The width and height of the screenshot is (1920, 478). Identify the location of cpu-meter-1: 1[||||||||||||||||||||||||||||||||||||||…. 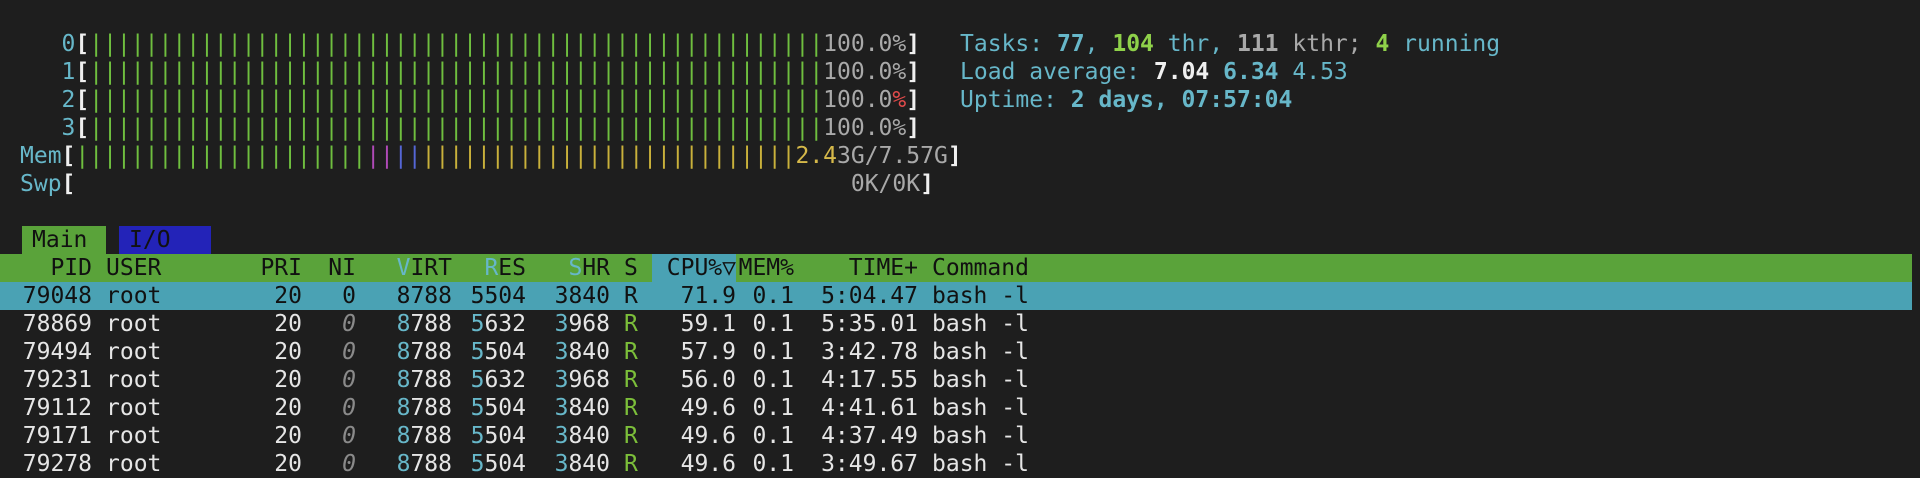
(491, 72).